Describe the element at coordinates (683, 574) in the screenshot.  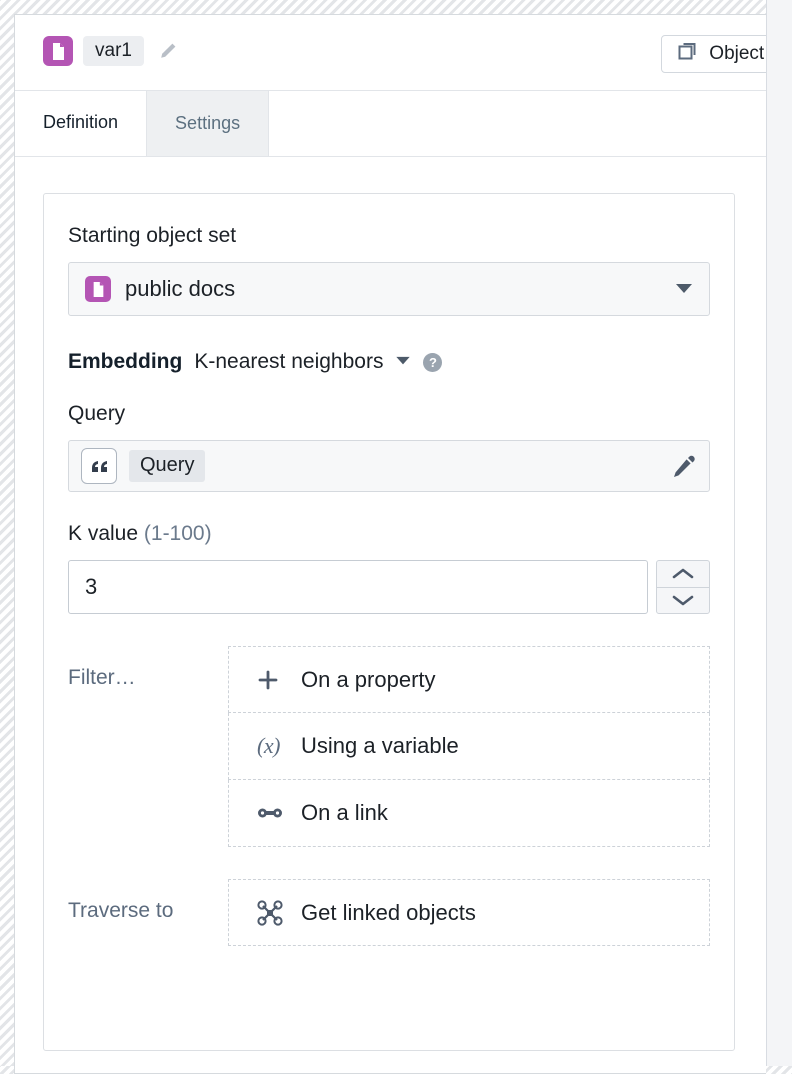
I see `chevron-up-icon` at that location.